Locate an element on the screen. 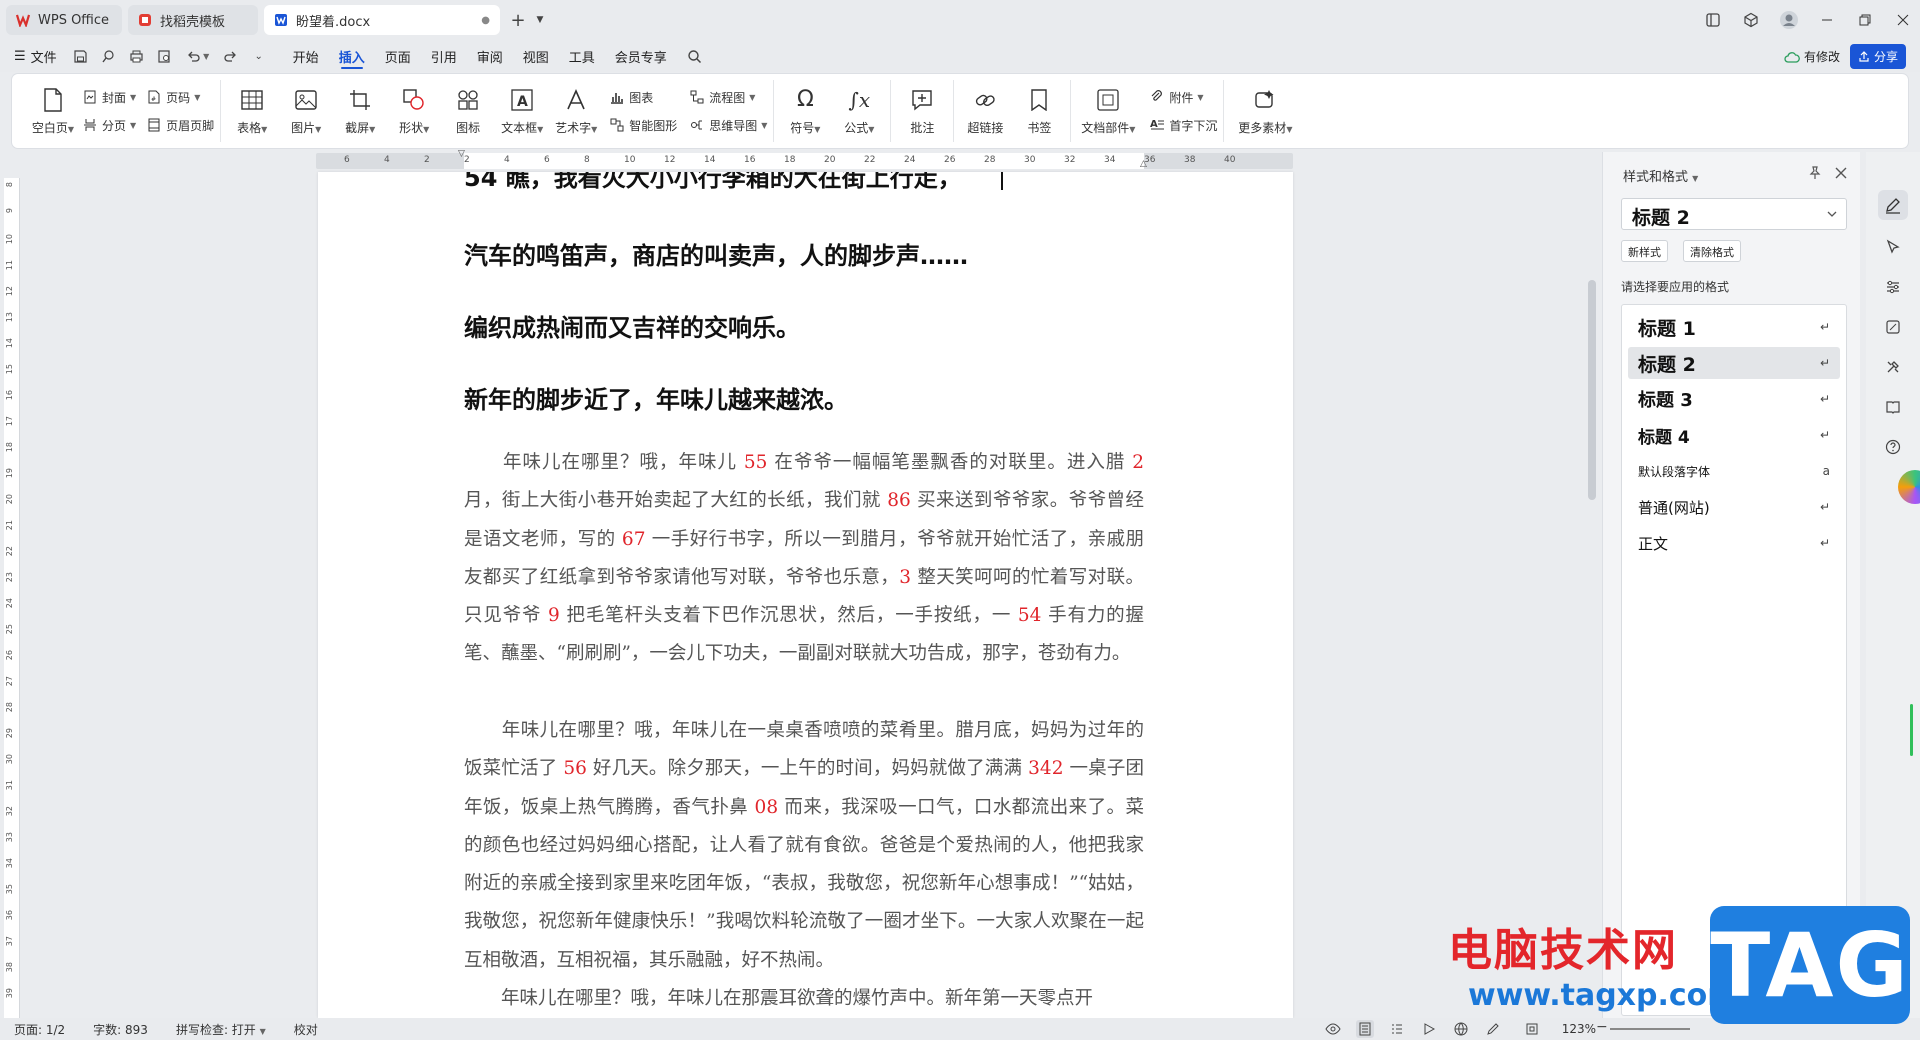  changes-indicator: 有修改 is located at coordinates (1812, 56).